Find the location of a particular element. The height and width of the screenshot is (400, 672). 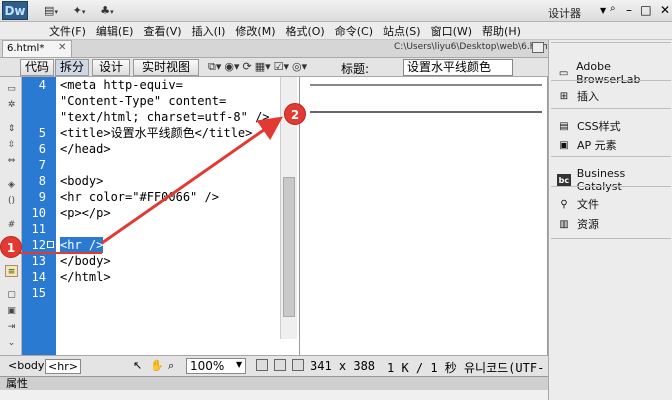

annotation-marker-1: 1 is located at coordinates (11, 247).